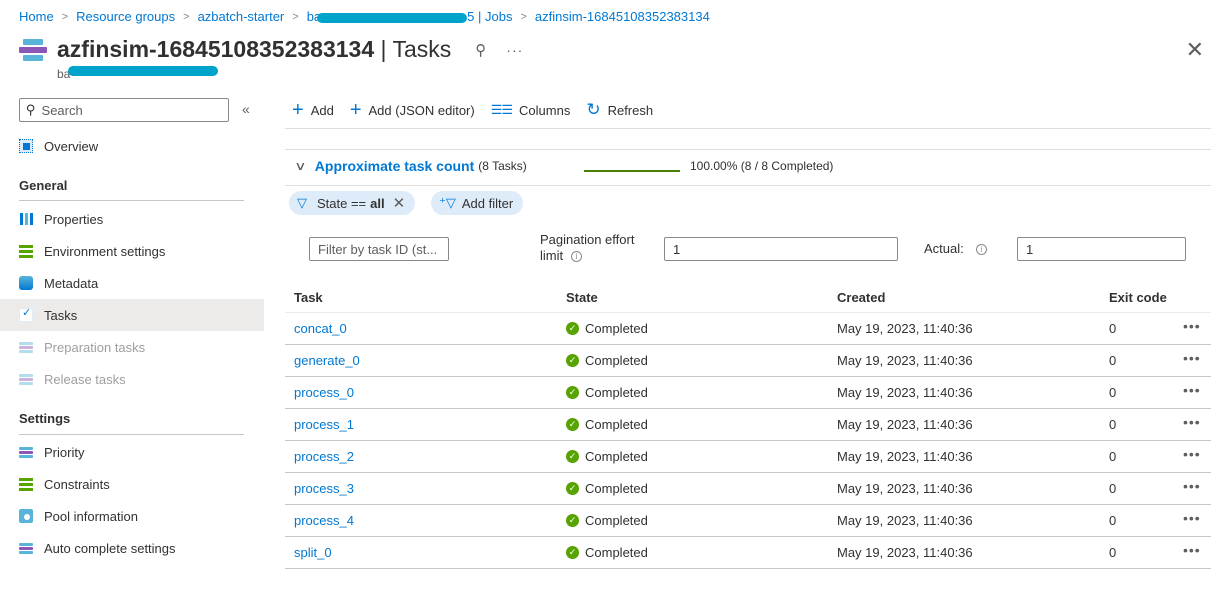  I want to click on close-button: ✕, so click(1195, 50).